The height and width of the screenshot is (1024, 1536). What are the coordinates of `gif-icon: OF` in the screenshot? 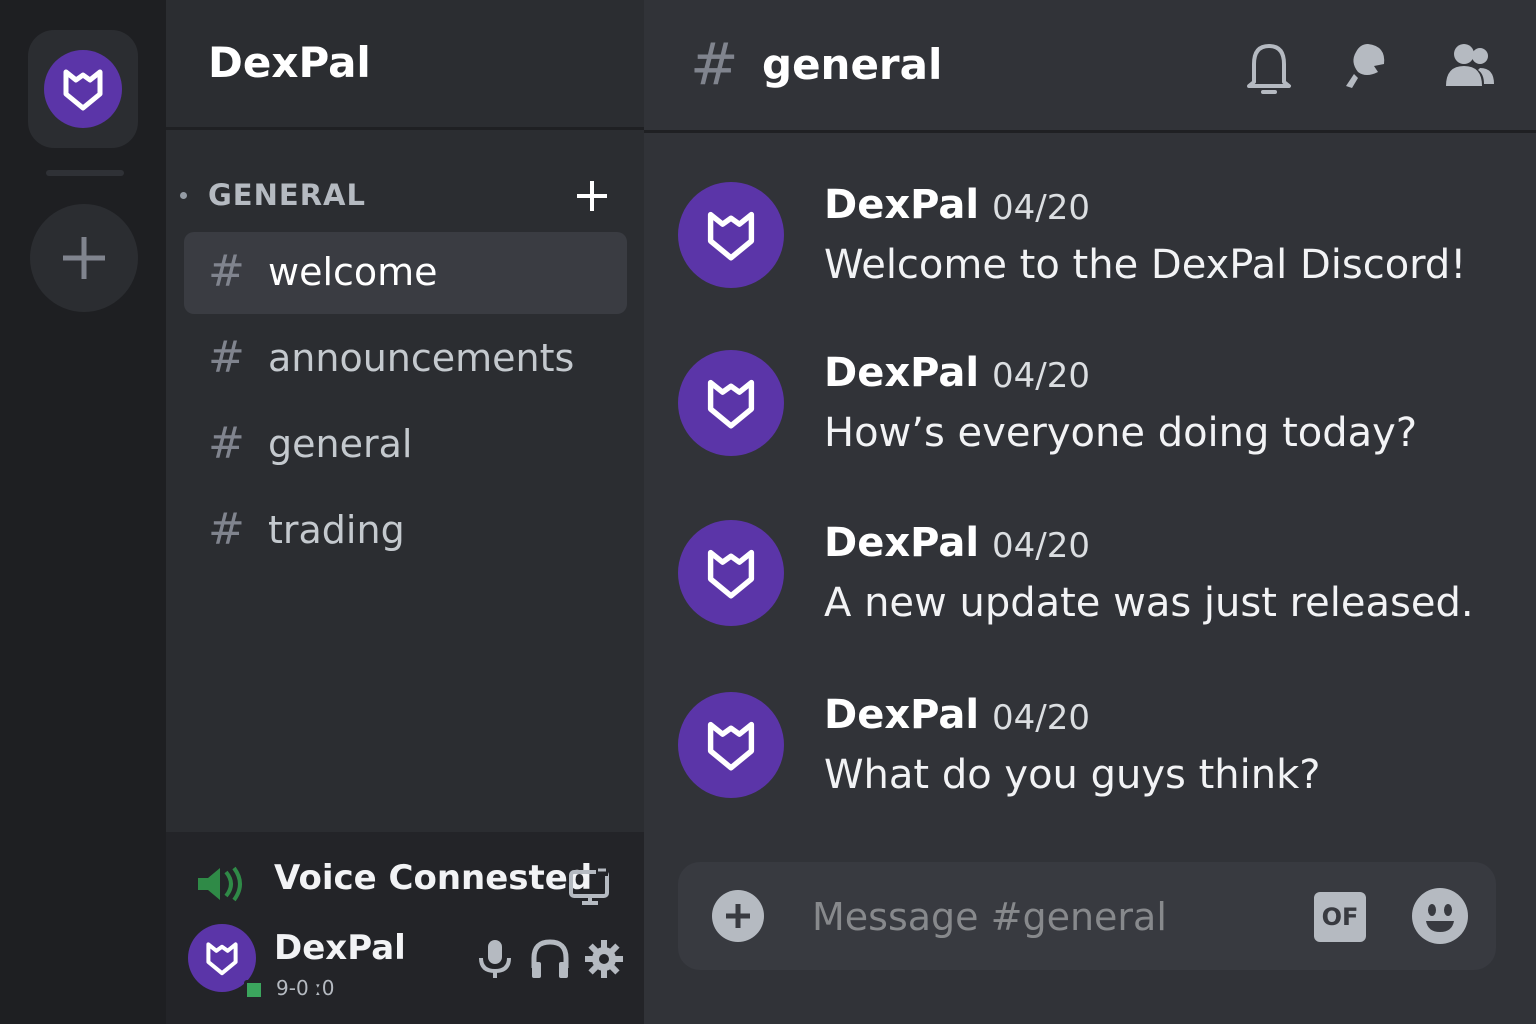 It's located at (1340, 917).